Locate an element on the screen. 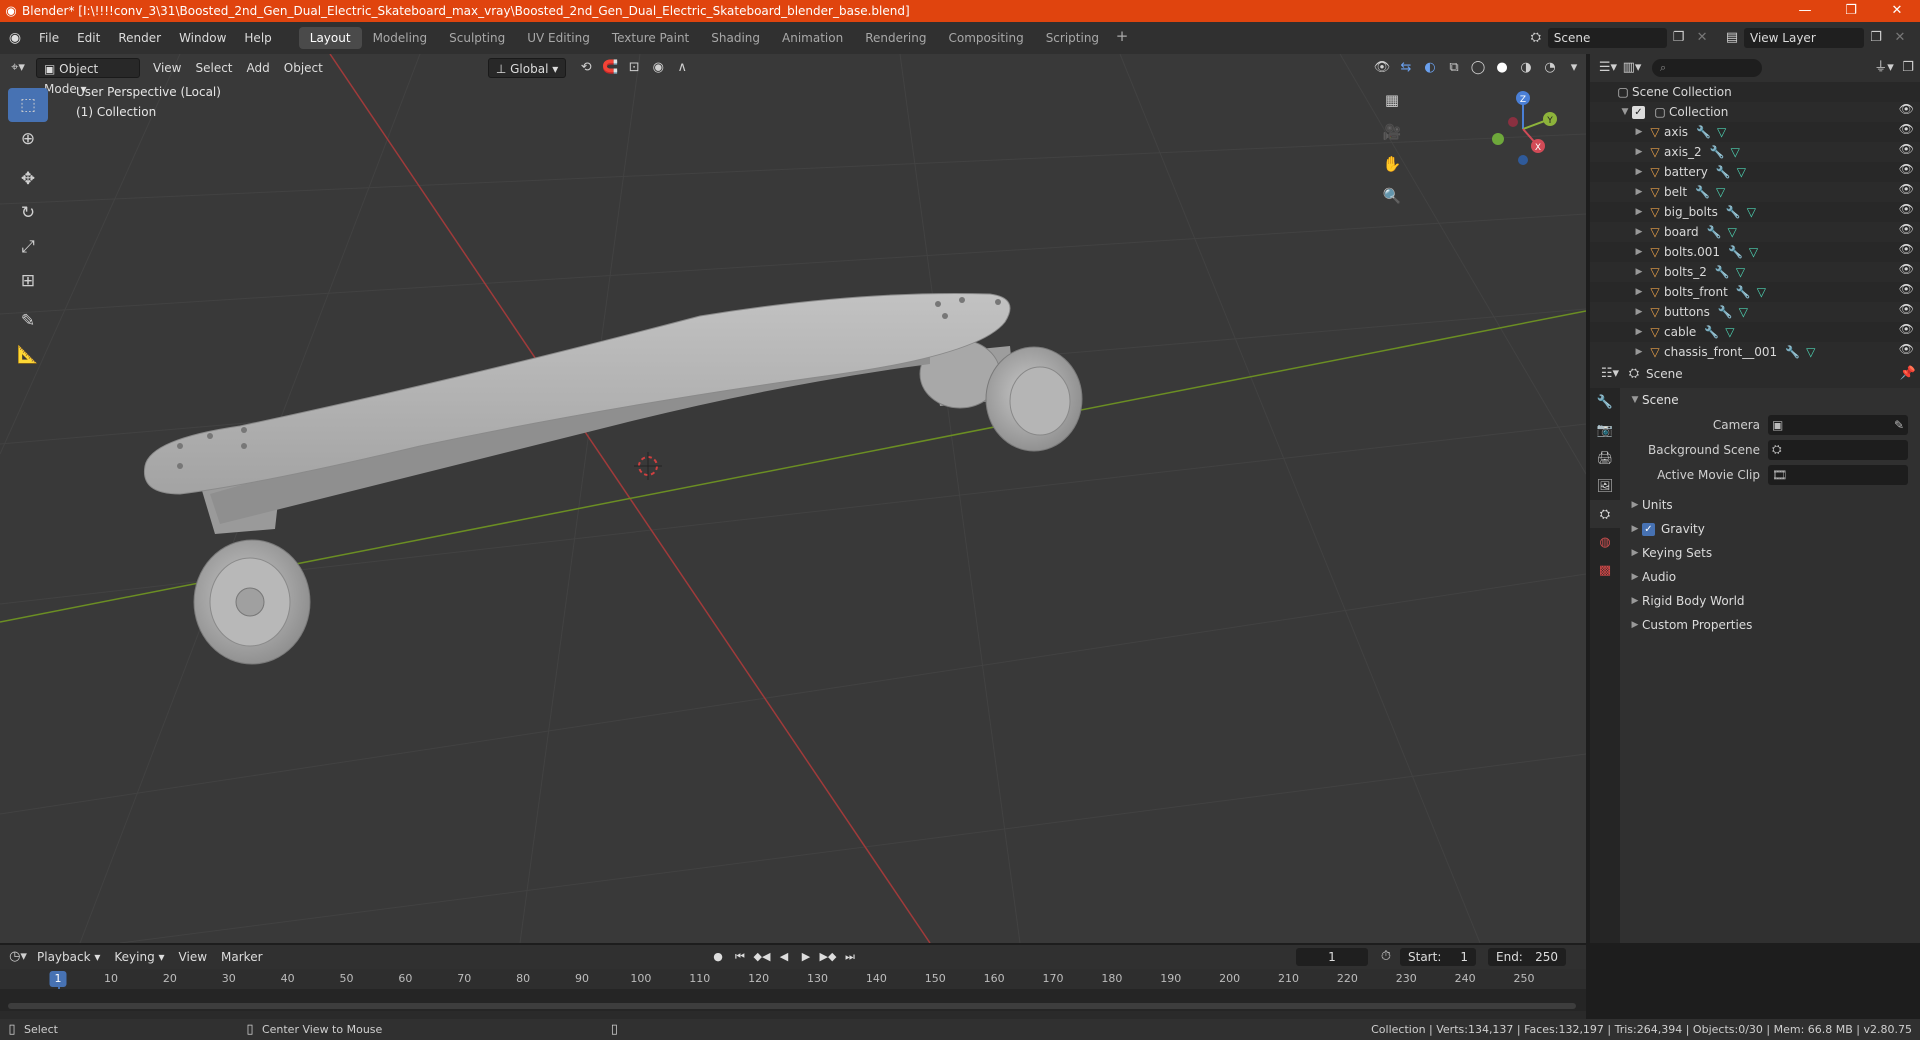  preview-range-icon: ⏱ is located at coordinates (1386, 957).